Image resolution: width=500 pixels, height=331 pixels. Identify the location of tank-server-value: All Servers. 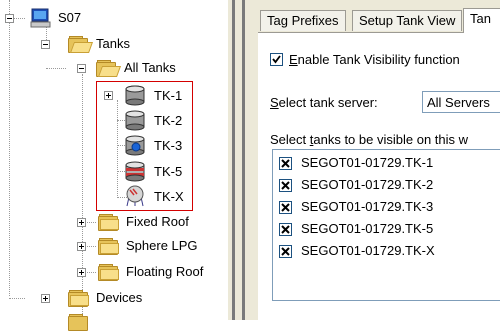
(458, 102).